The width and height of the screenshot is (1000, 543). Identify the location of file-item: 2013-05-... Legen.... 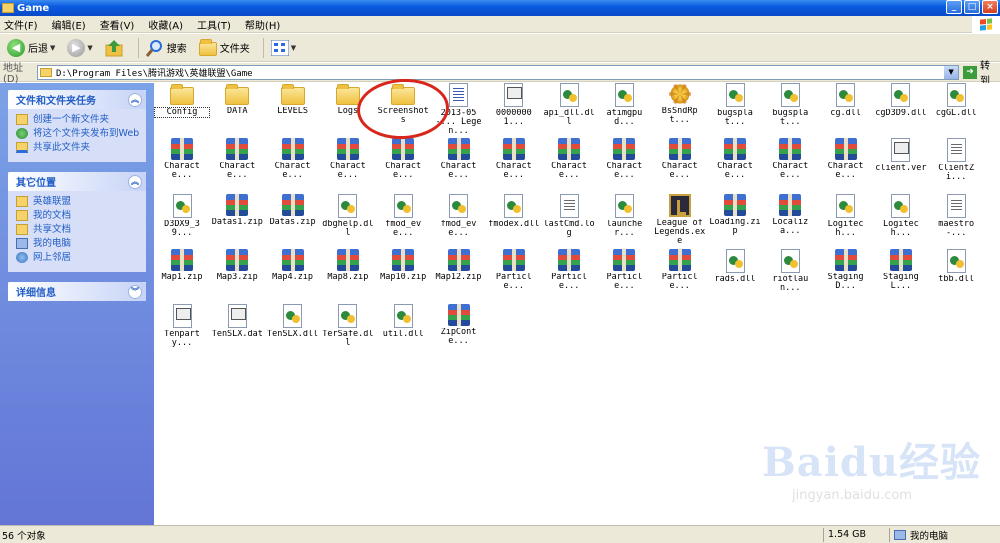
(459, 109).